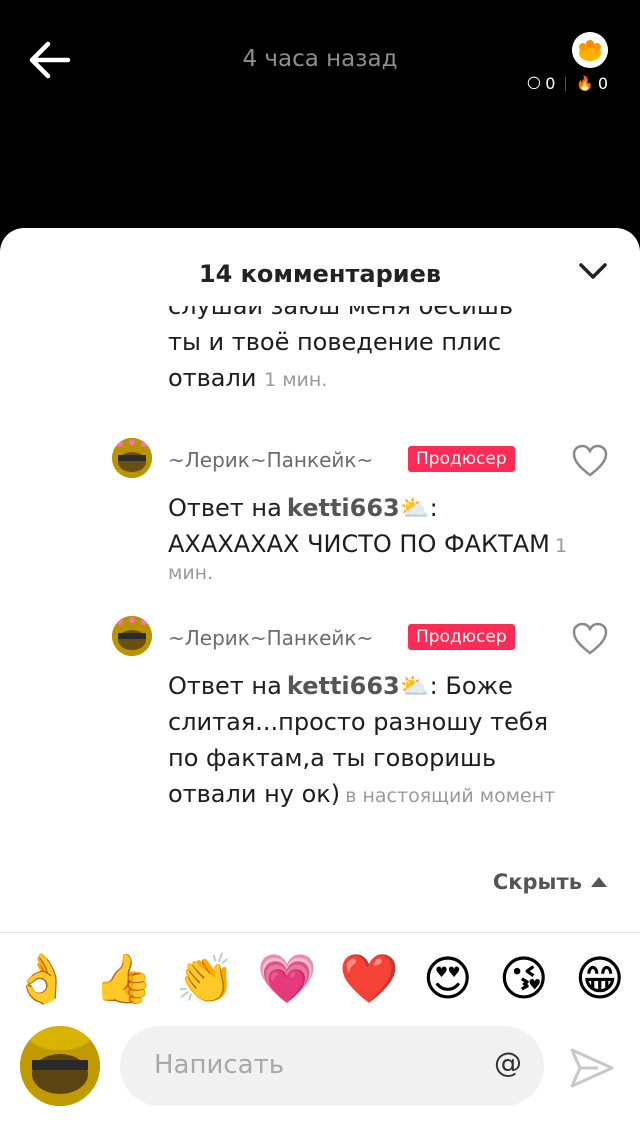  What do you see at coordinates (369, 978) in the screenshot?
I see `red-heart-emoji: ❤️` at bounding box center [369, 978].